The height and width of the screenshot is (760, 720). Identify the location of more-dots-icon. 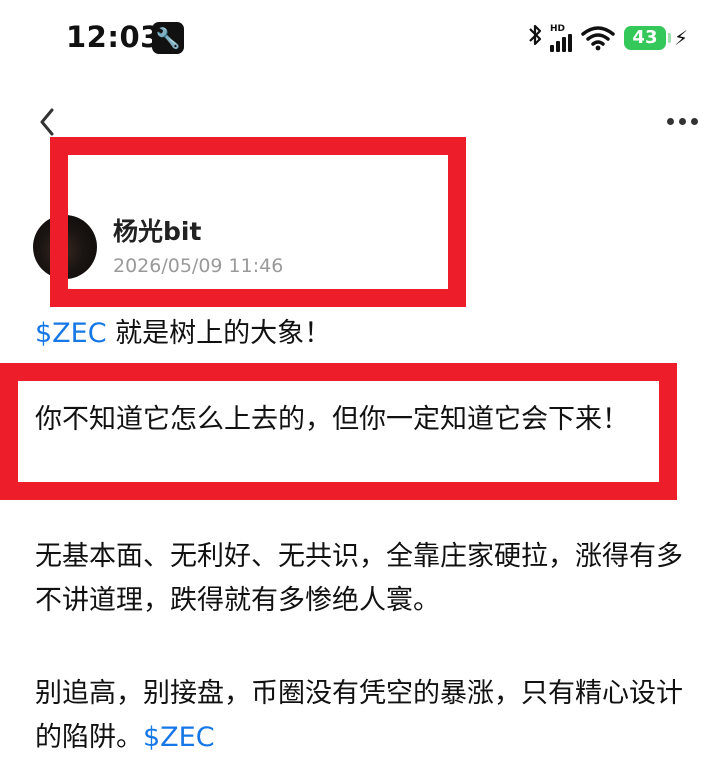
(670, 121).